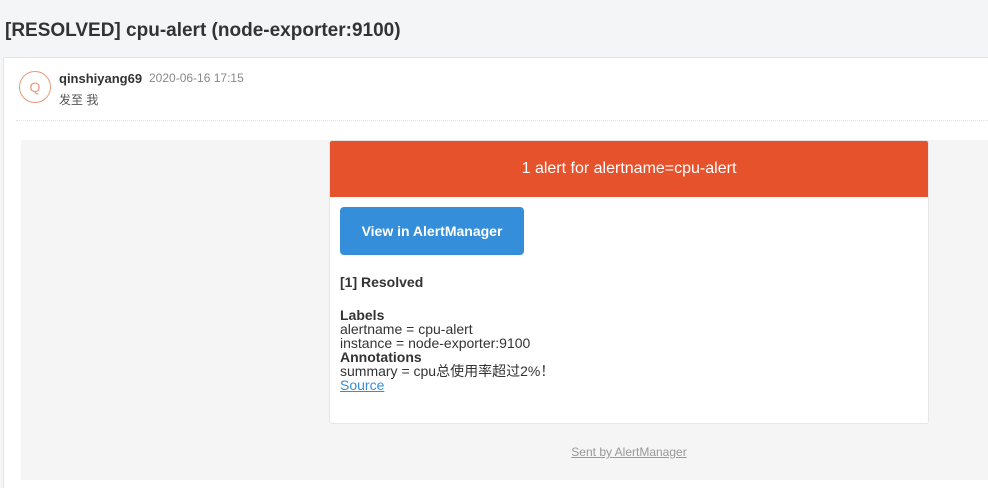  I want to click on header-divider, so click(502, 120).